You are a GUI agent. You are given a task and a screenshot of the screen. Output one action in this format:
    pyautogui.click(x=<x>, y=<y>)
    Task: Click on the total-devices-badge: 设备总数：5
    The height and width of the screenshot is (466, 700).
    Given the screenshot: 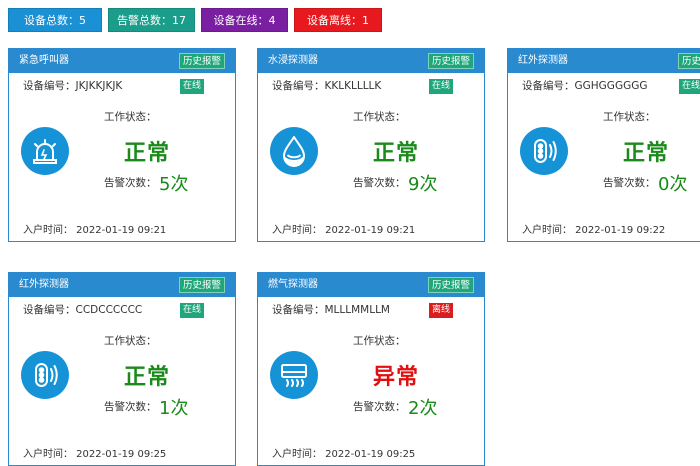 What is the action you would take?
    pyautogui.click(x=55, y=20)
    